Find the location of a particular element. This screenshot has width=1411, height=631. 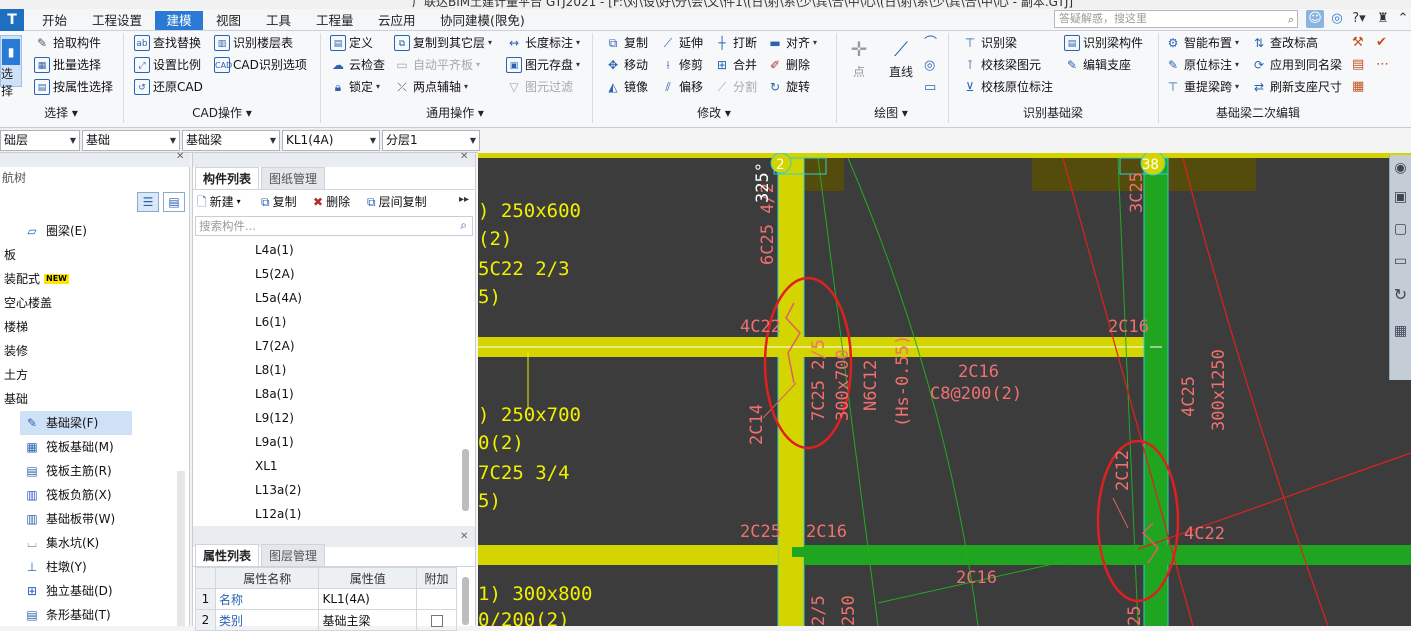

nav-item: ✎ 基础梁(F) is located at coordinates (76, 423).